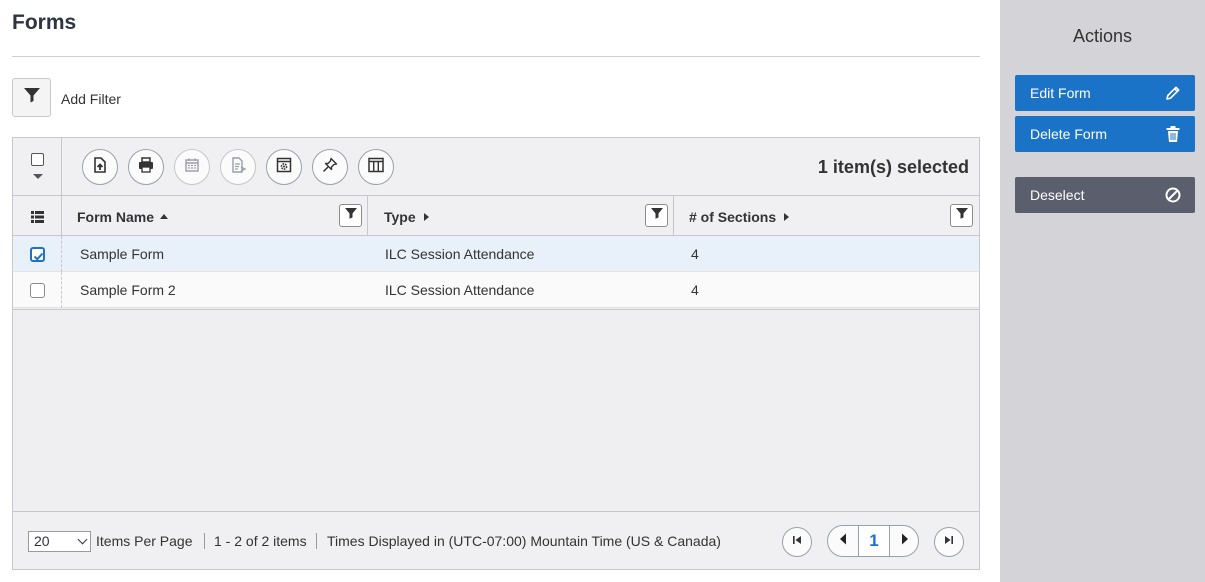  Describe the element at coordinates (144, 541) in the screenshot. I see `items-per-page-label: Items Per Page` at that location.